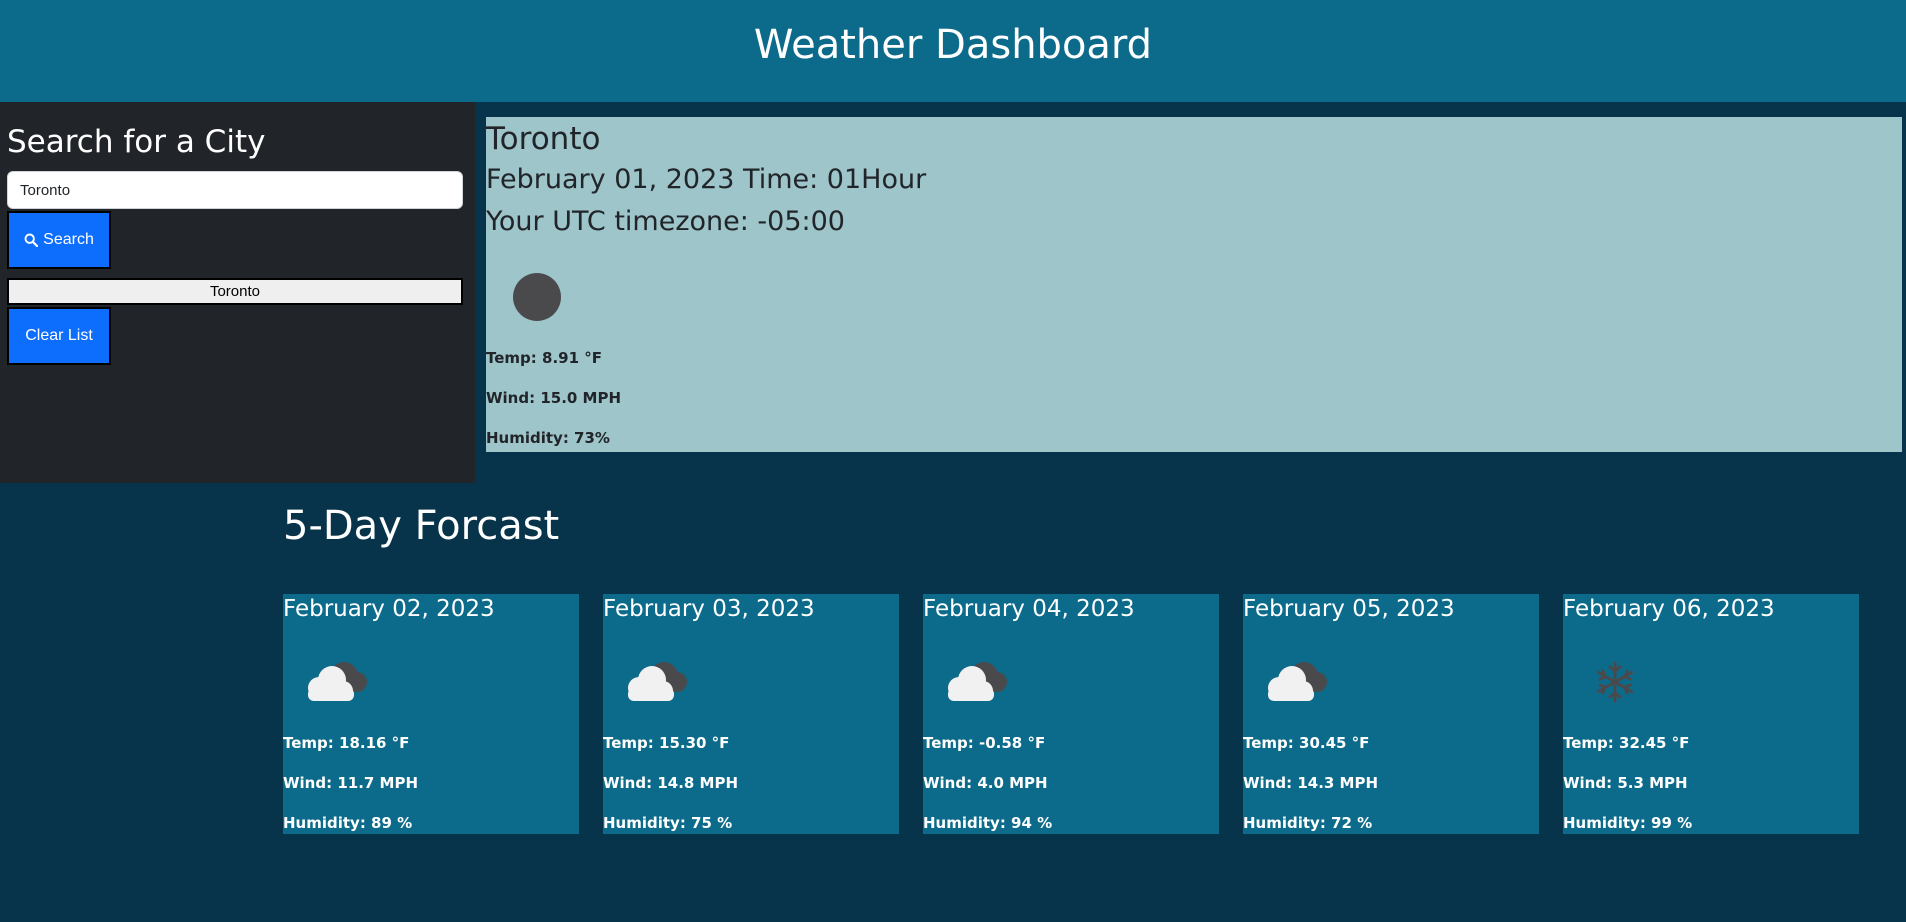 Image resolution: width=1906 pixels, height=922 pixels. What do you see at coordinates (706, 179) in the screenshot?
I see `current-datetime: February 01, 2023 Time: 01Hour` at bounding box center [706, 179].